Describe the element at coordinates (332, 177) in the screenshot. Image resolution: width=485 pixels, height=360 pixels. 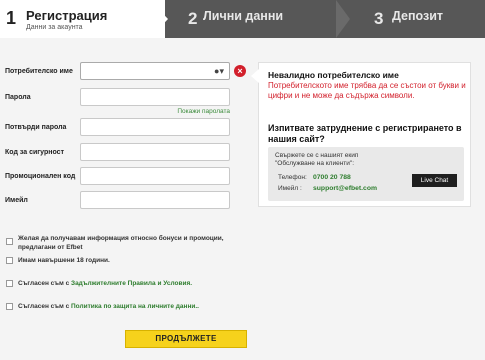
I see `phone-number: 0700 20 788` at that location.